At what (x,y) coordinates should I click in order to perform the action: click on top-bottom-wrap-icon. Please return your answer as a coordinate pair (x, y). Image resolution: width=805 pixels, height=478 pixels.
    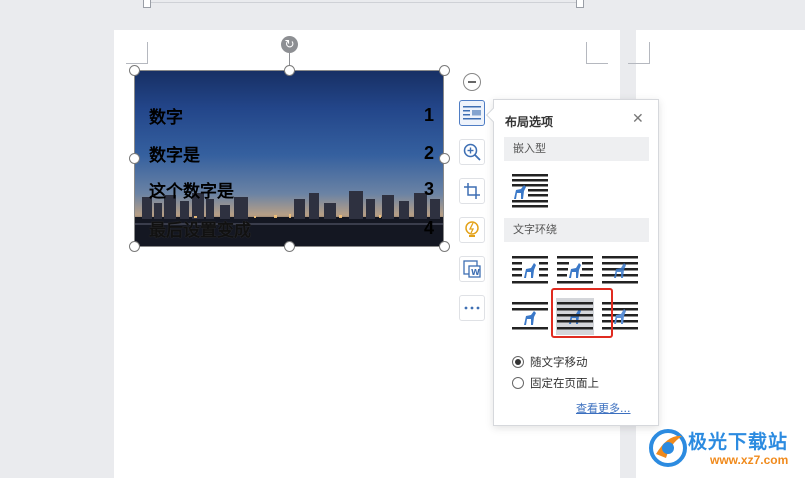
    Looking at the image, I should click on (530, 315).